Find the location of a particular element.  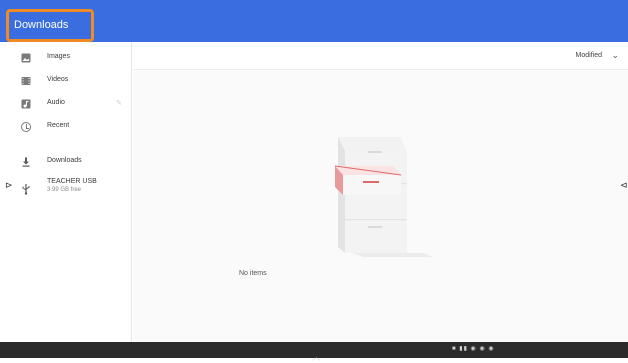

sidebar-item-label: Images is located at coordinates (58, 56).